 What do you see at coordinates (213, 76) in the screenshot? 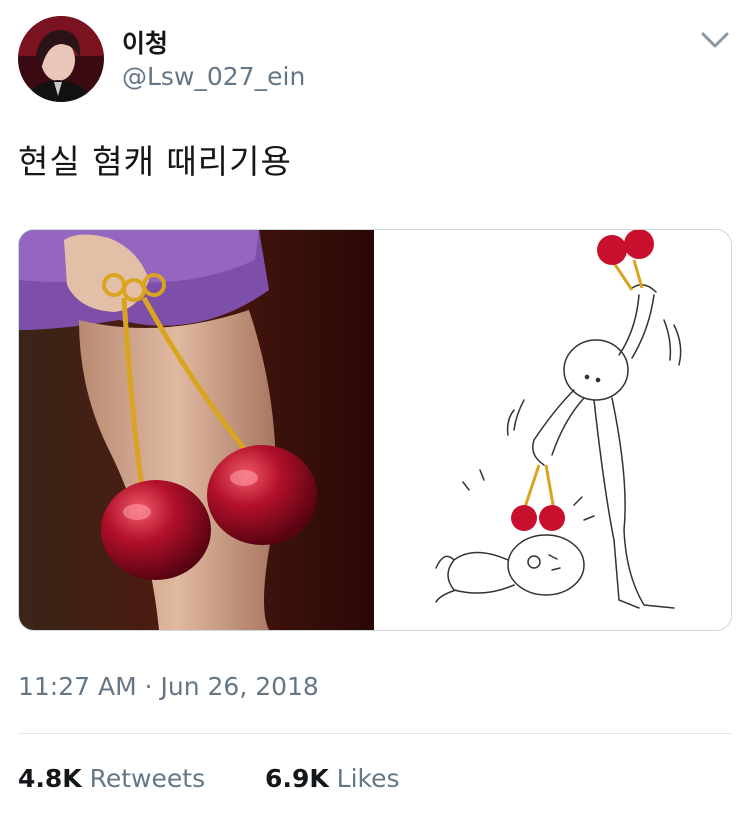
I see `user-handle: @Lsw_027_ein` at bounding box center [213, 76].